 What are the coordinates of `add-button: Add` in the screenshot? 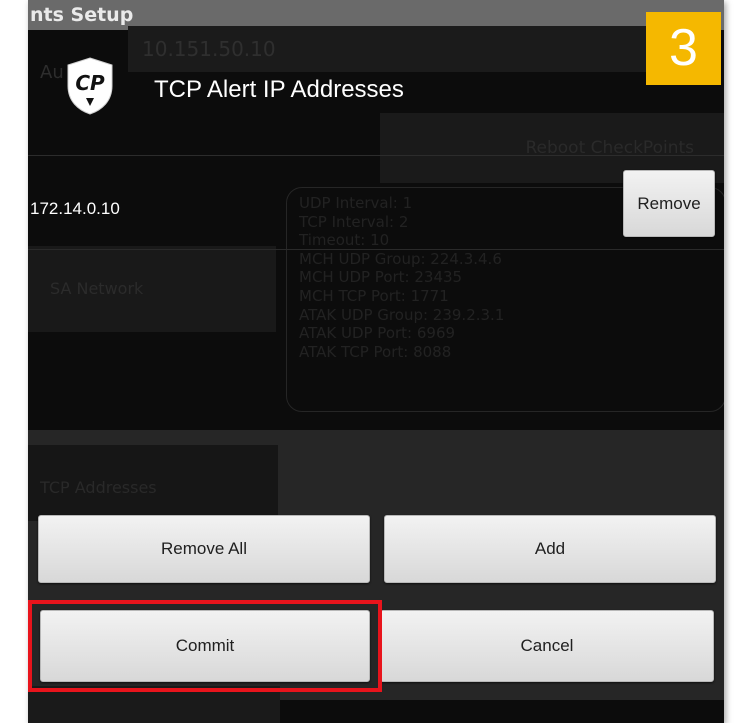 It's located at (550, 549).